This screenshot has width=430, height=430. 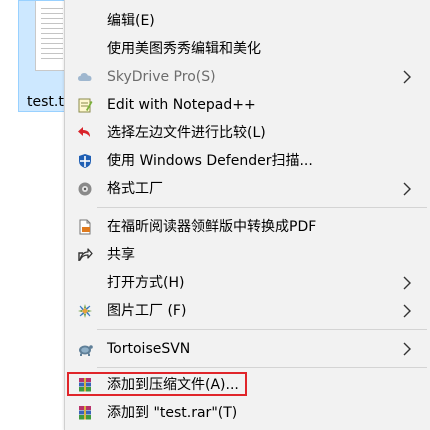 What do you see at coordinates (246, 189) in the screenshot?
I see `menu-item-format-factory: 格式工厂` at bounding box center [246, 189].